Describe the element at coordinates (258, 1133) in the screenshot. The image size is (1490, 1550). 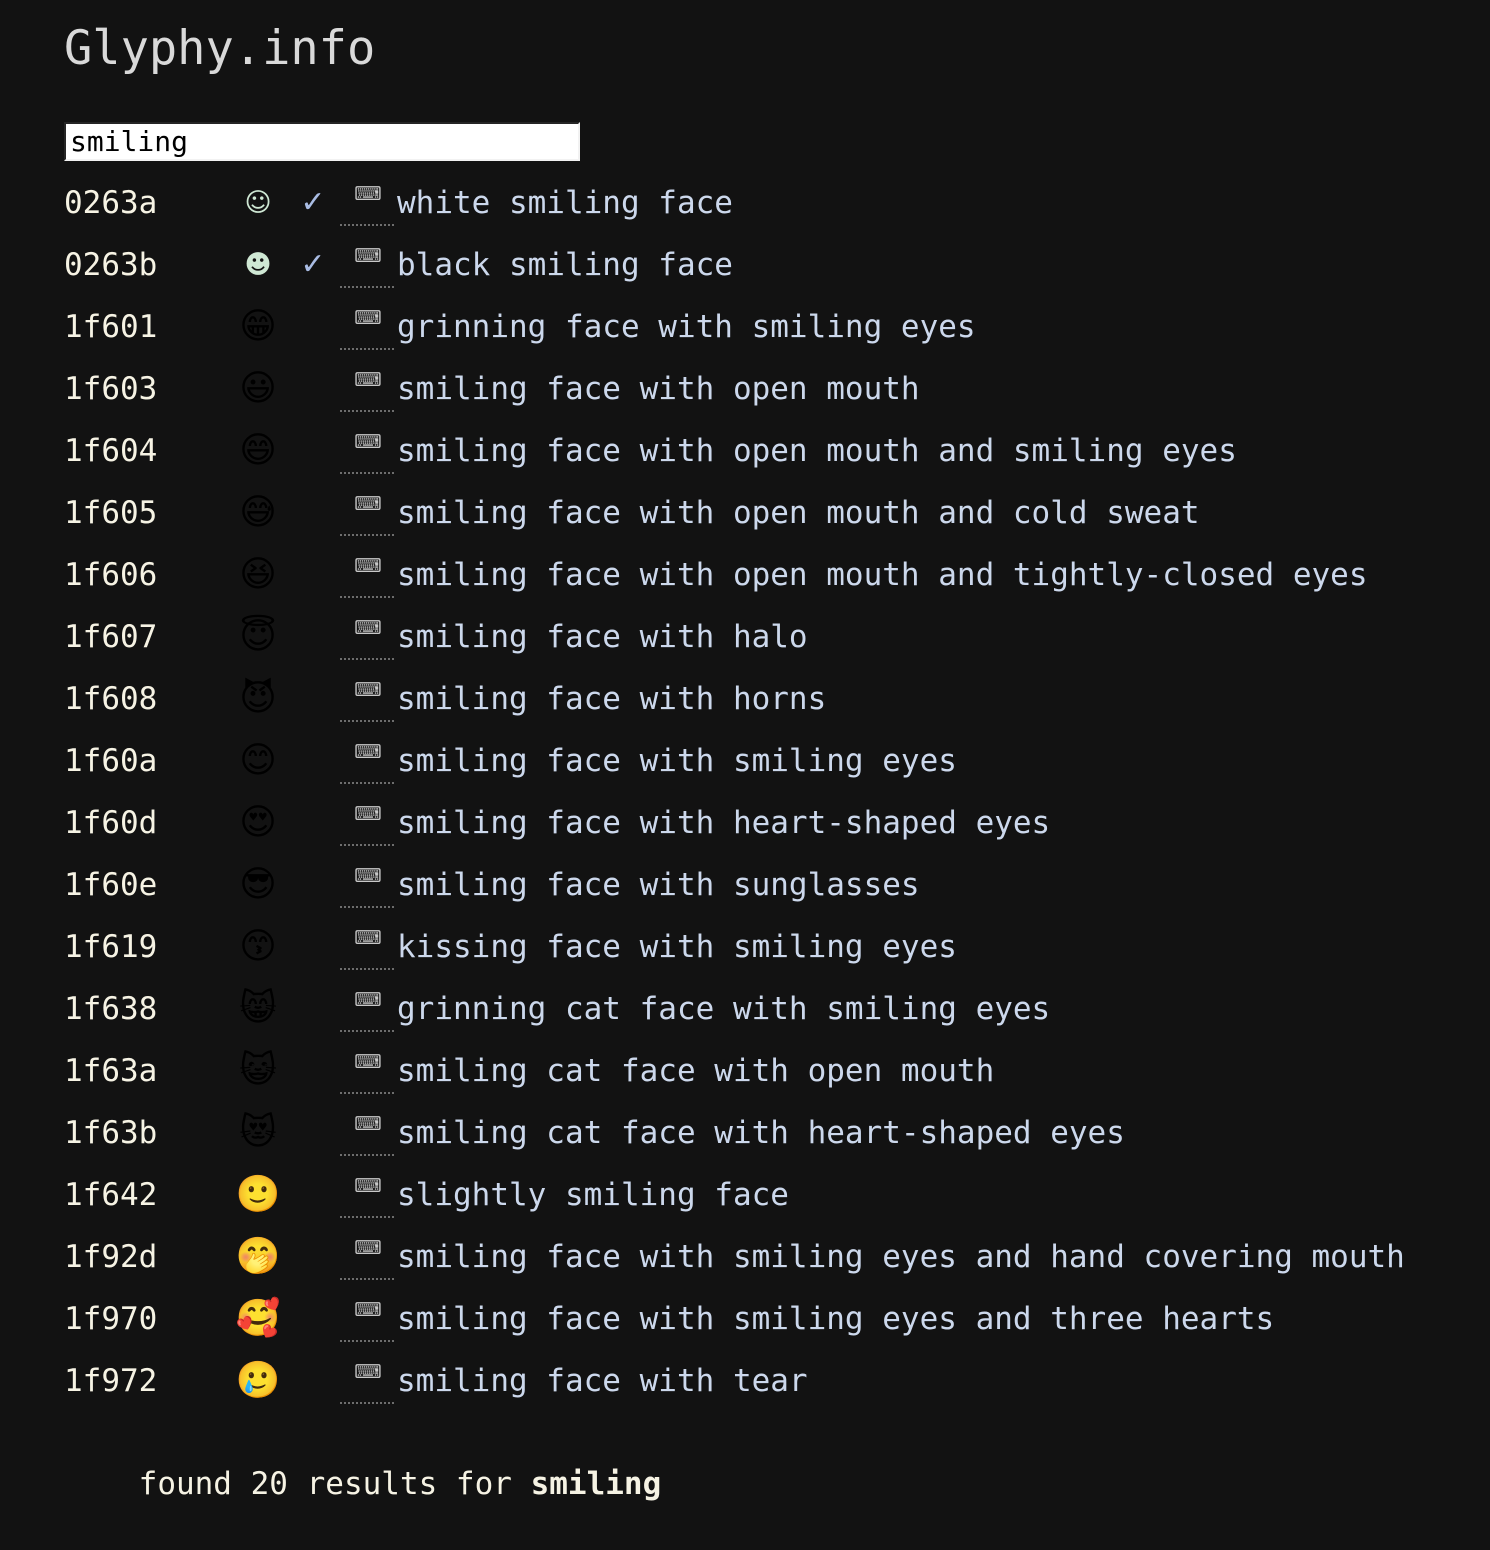
I see `glyph-preview: 😻` at that location.